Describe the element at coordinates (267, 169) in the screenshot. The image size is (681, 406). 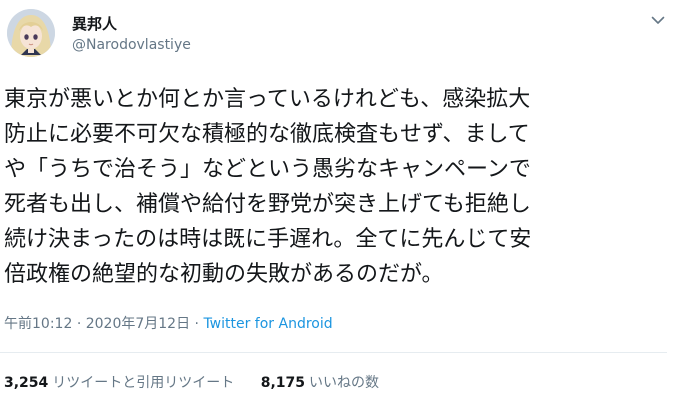
I see `tweet-text-line: や「うちで治そう」などという愚劣なキャンペーンで` at that location.